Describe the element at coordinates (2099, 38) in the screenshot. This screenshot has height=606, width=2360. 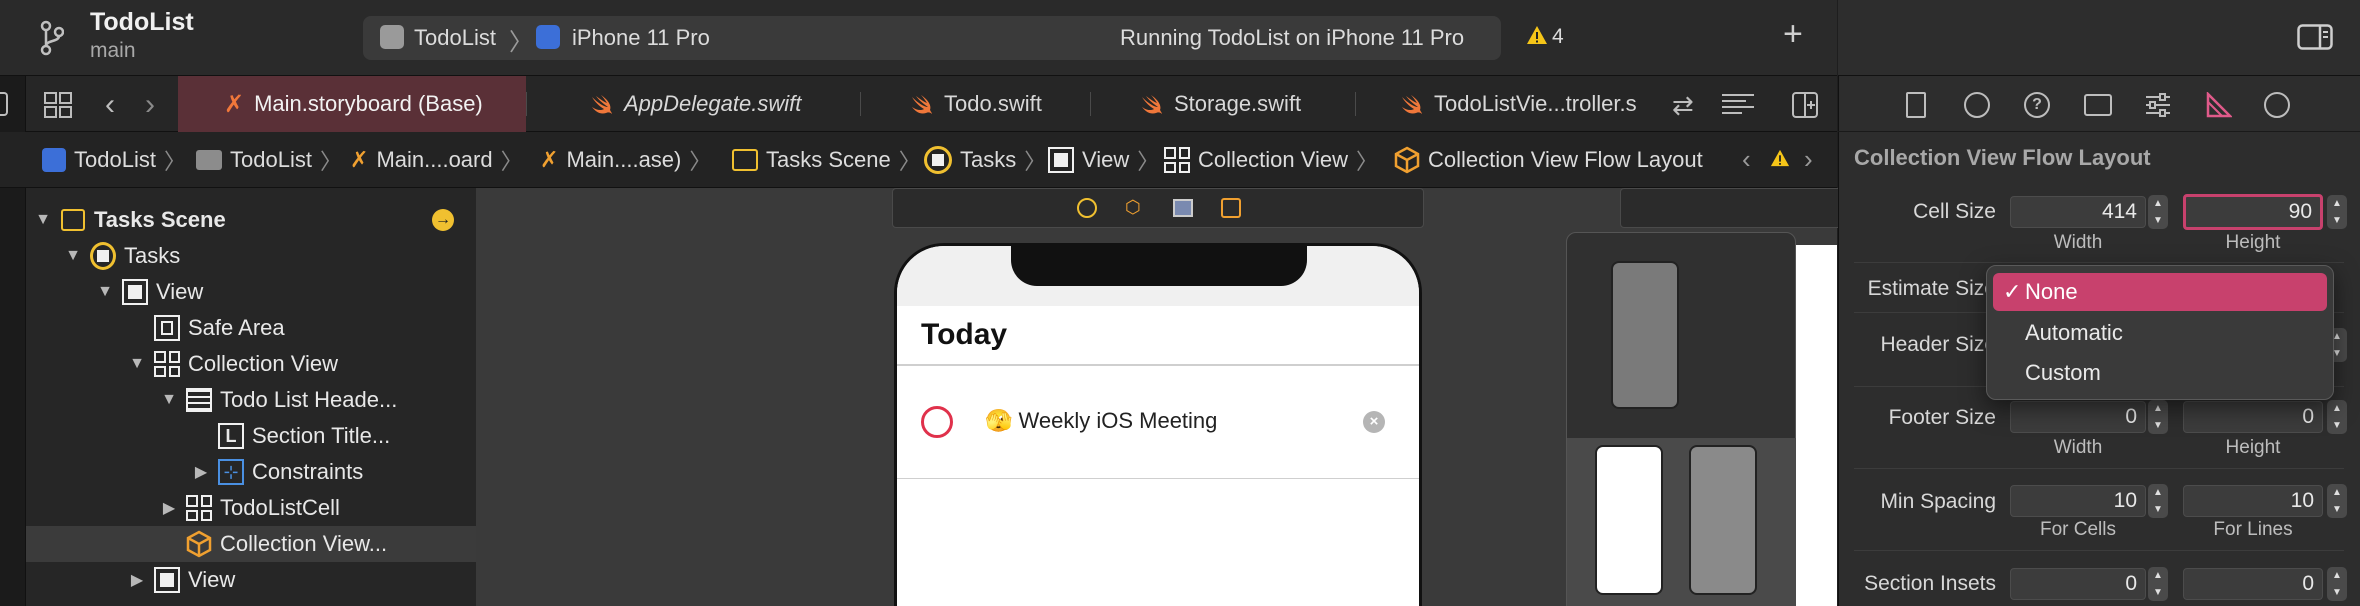
I see `inspector-toolbar` at that location.